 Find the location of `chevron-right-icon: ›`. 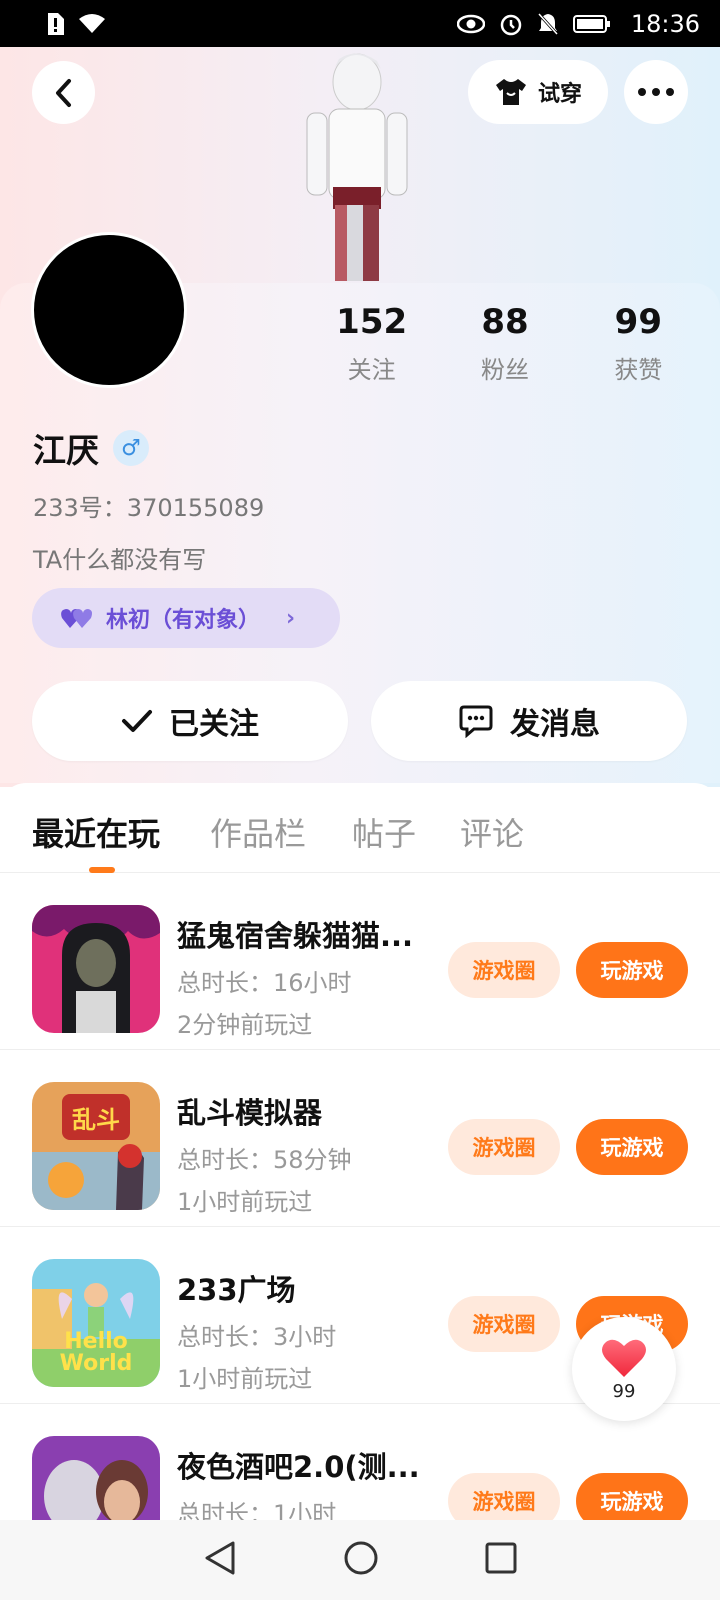

chevron-right-icon: › is located at coordinates (291, 618).